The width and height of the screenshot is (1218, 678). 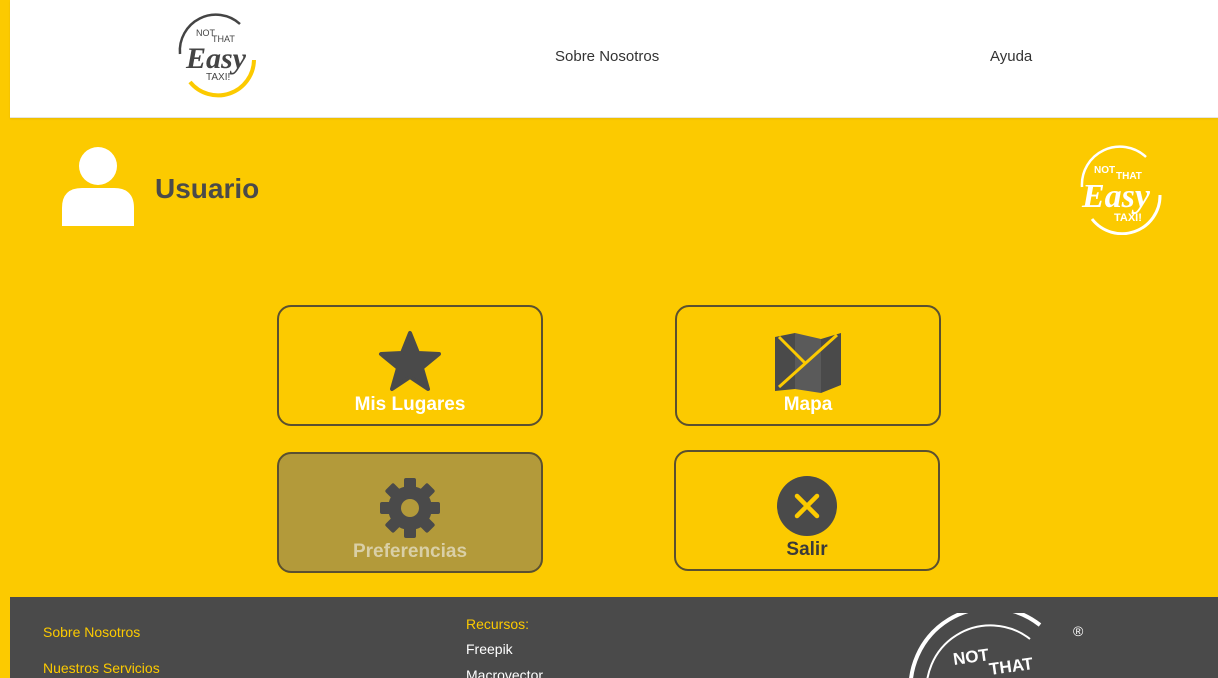 I want to click on nav-link-help: Ayuda, so click(x=1011, y=56).